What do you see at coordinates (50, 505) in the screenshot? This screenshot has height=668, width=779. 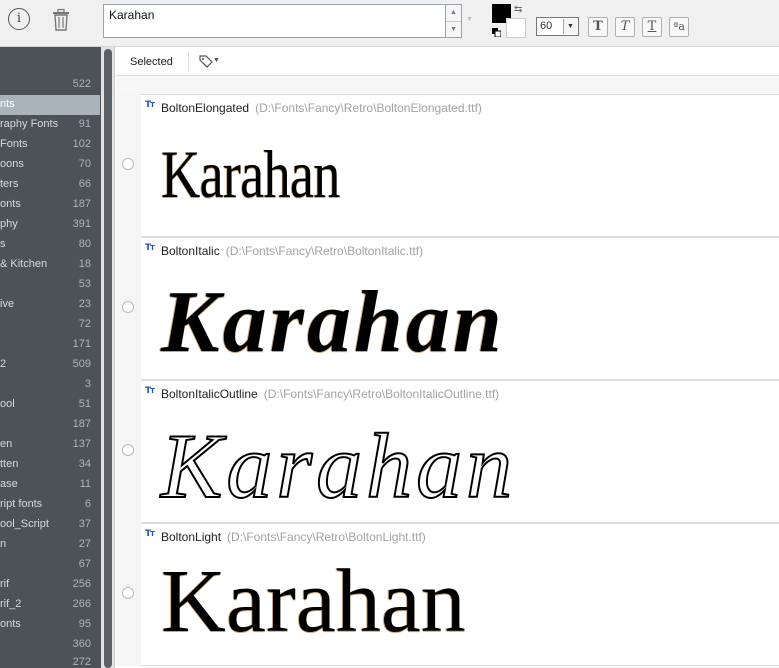 I see `sidebar-item: ript fonts 6` at bounding box center [50, 505].